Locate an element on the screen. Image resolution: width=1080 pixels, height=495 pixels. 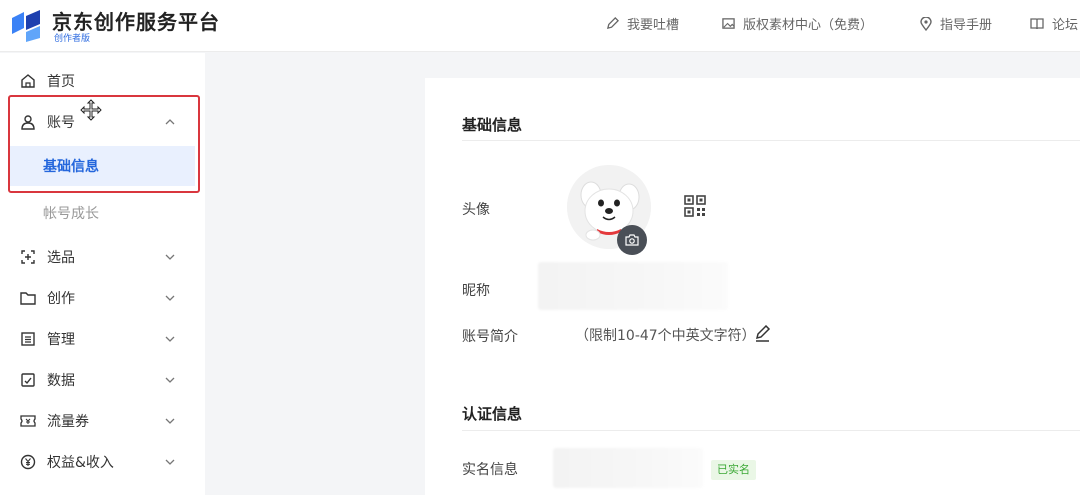
sidebar-item-label: 创作 is located at coordinates (61, 299).